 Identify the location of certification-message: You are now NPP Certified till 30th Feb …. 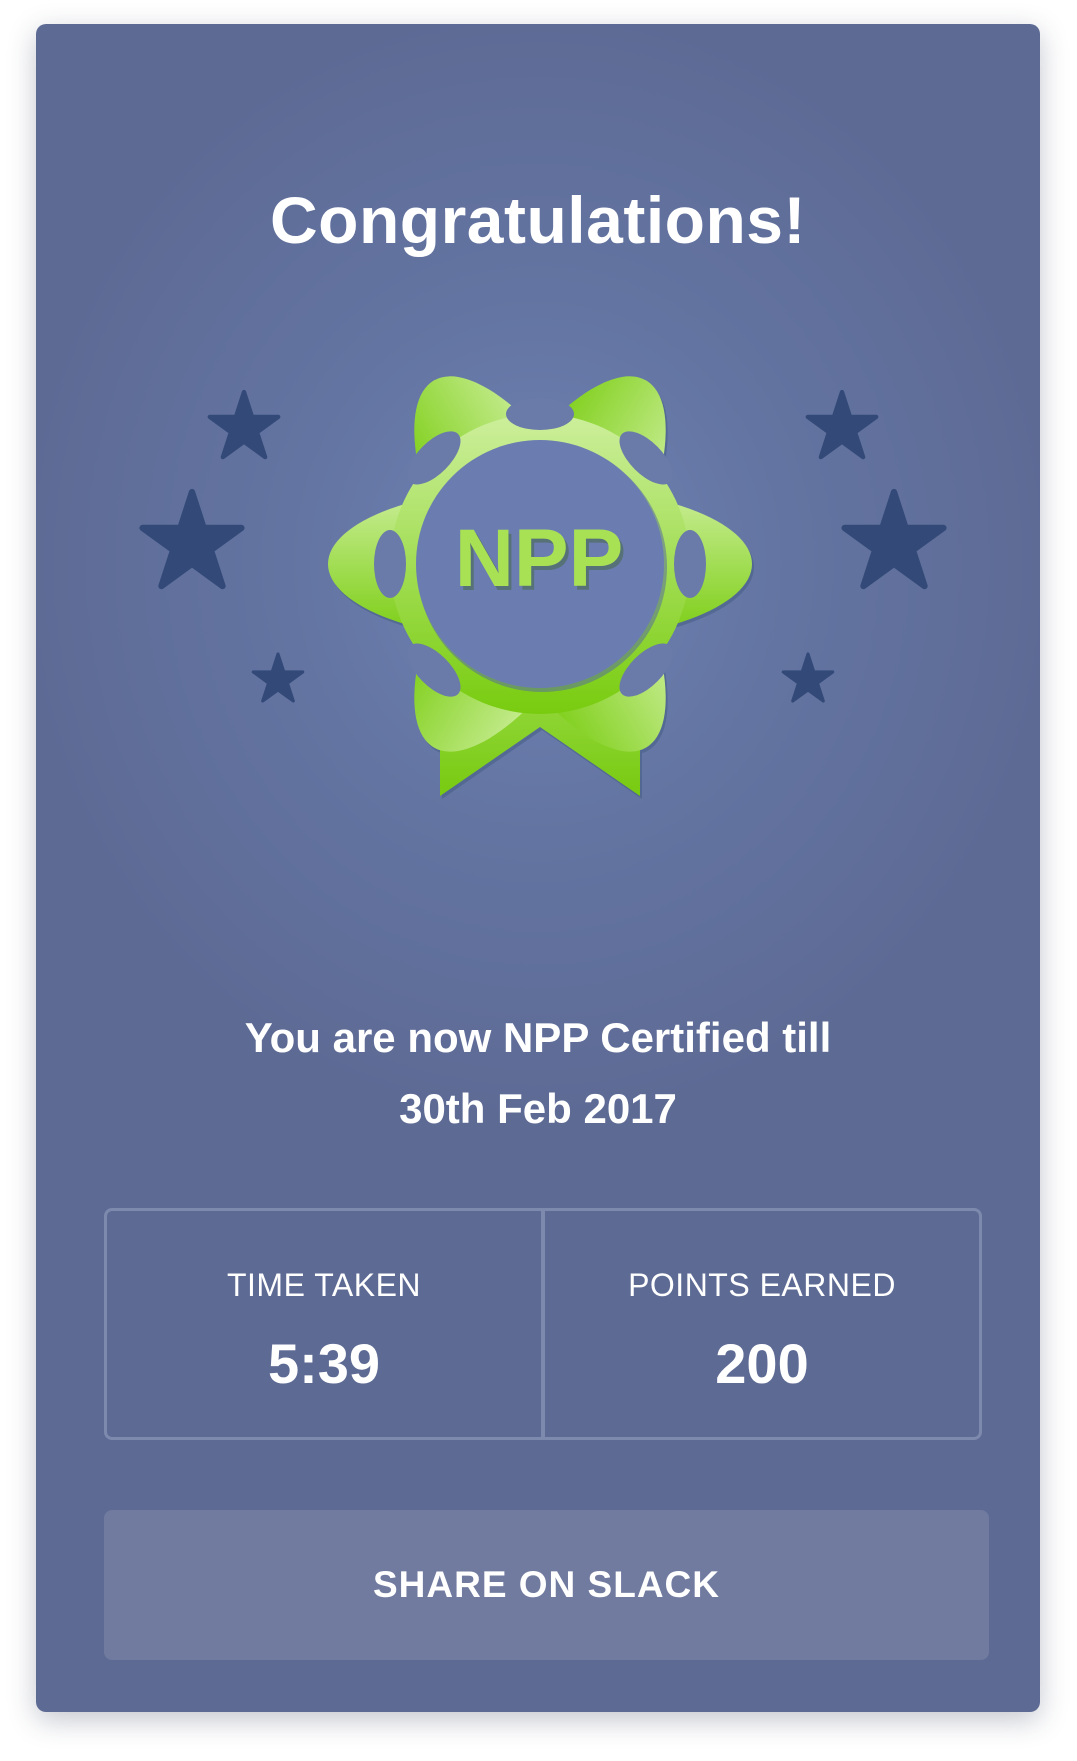
(538, 1073).